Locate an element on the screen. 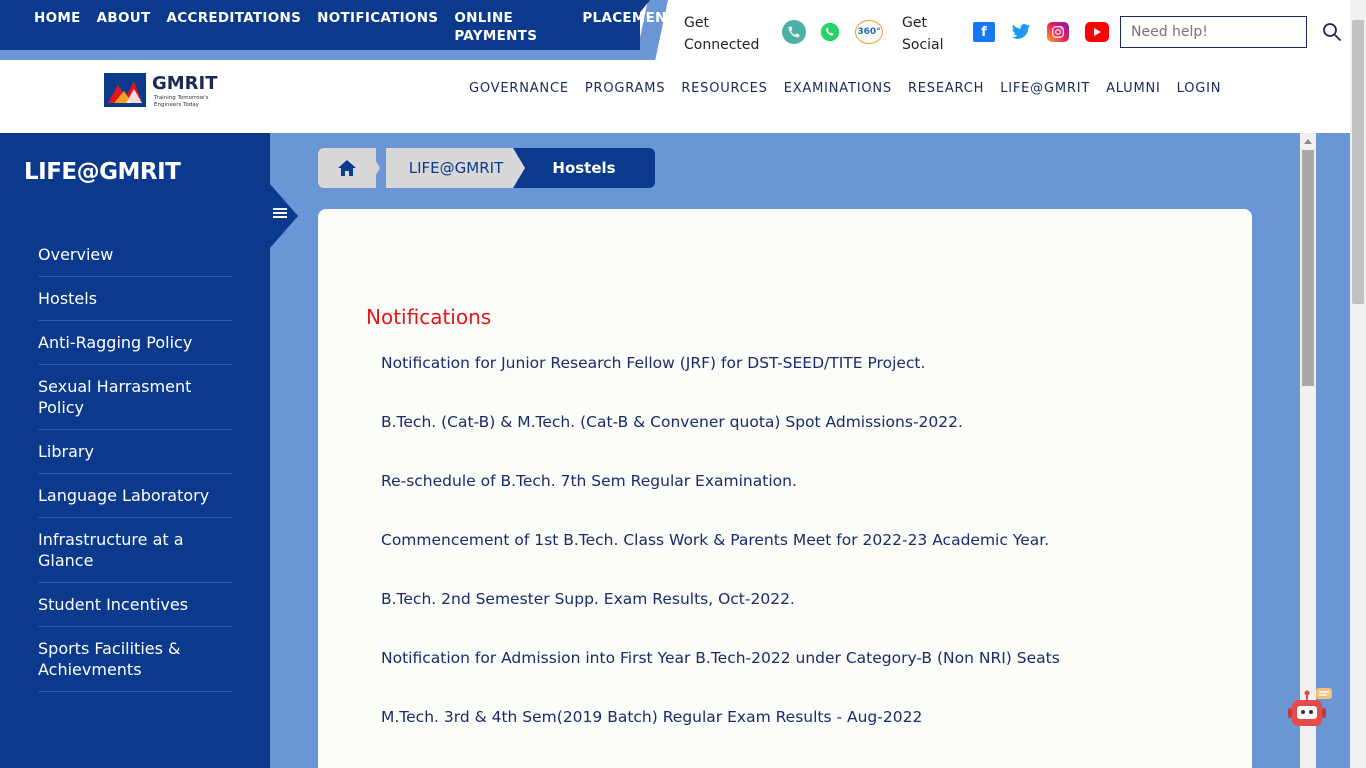 The image size is (1366, 768). search-icon is located at coordinates (1332, 32).